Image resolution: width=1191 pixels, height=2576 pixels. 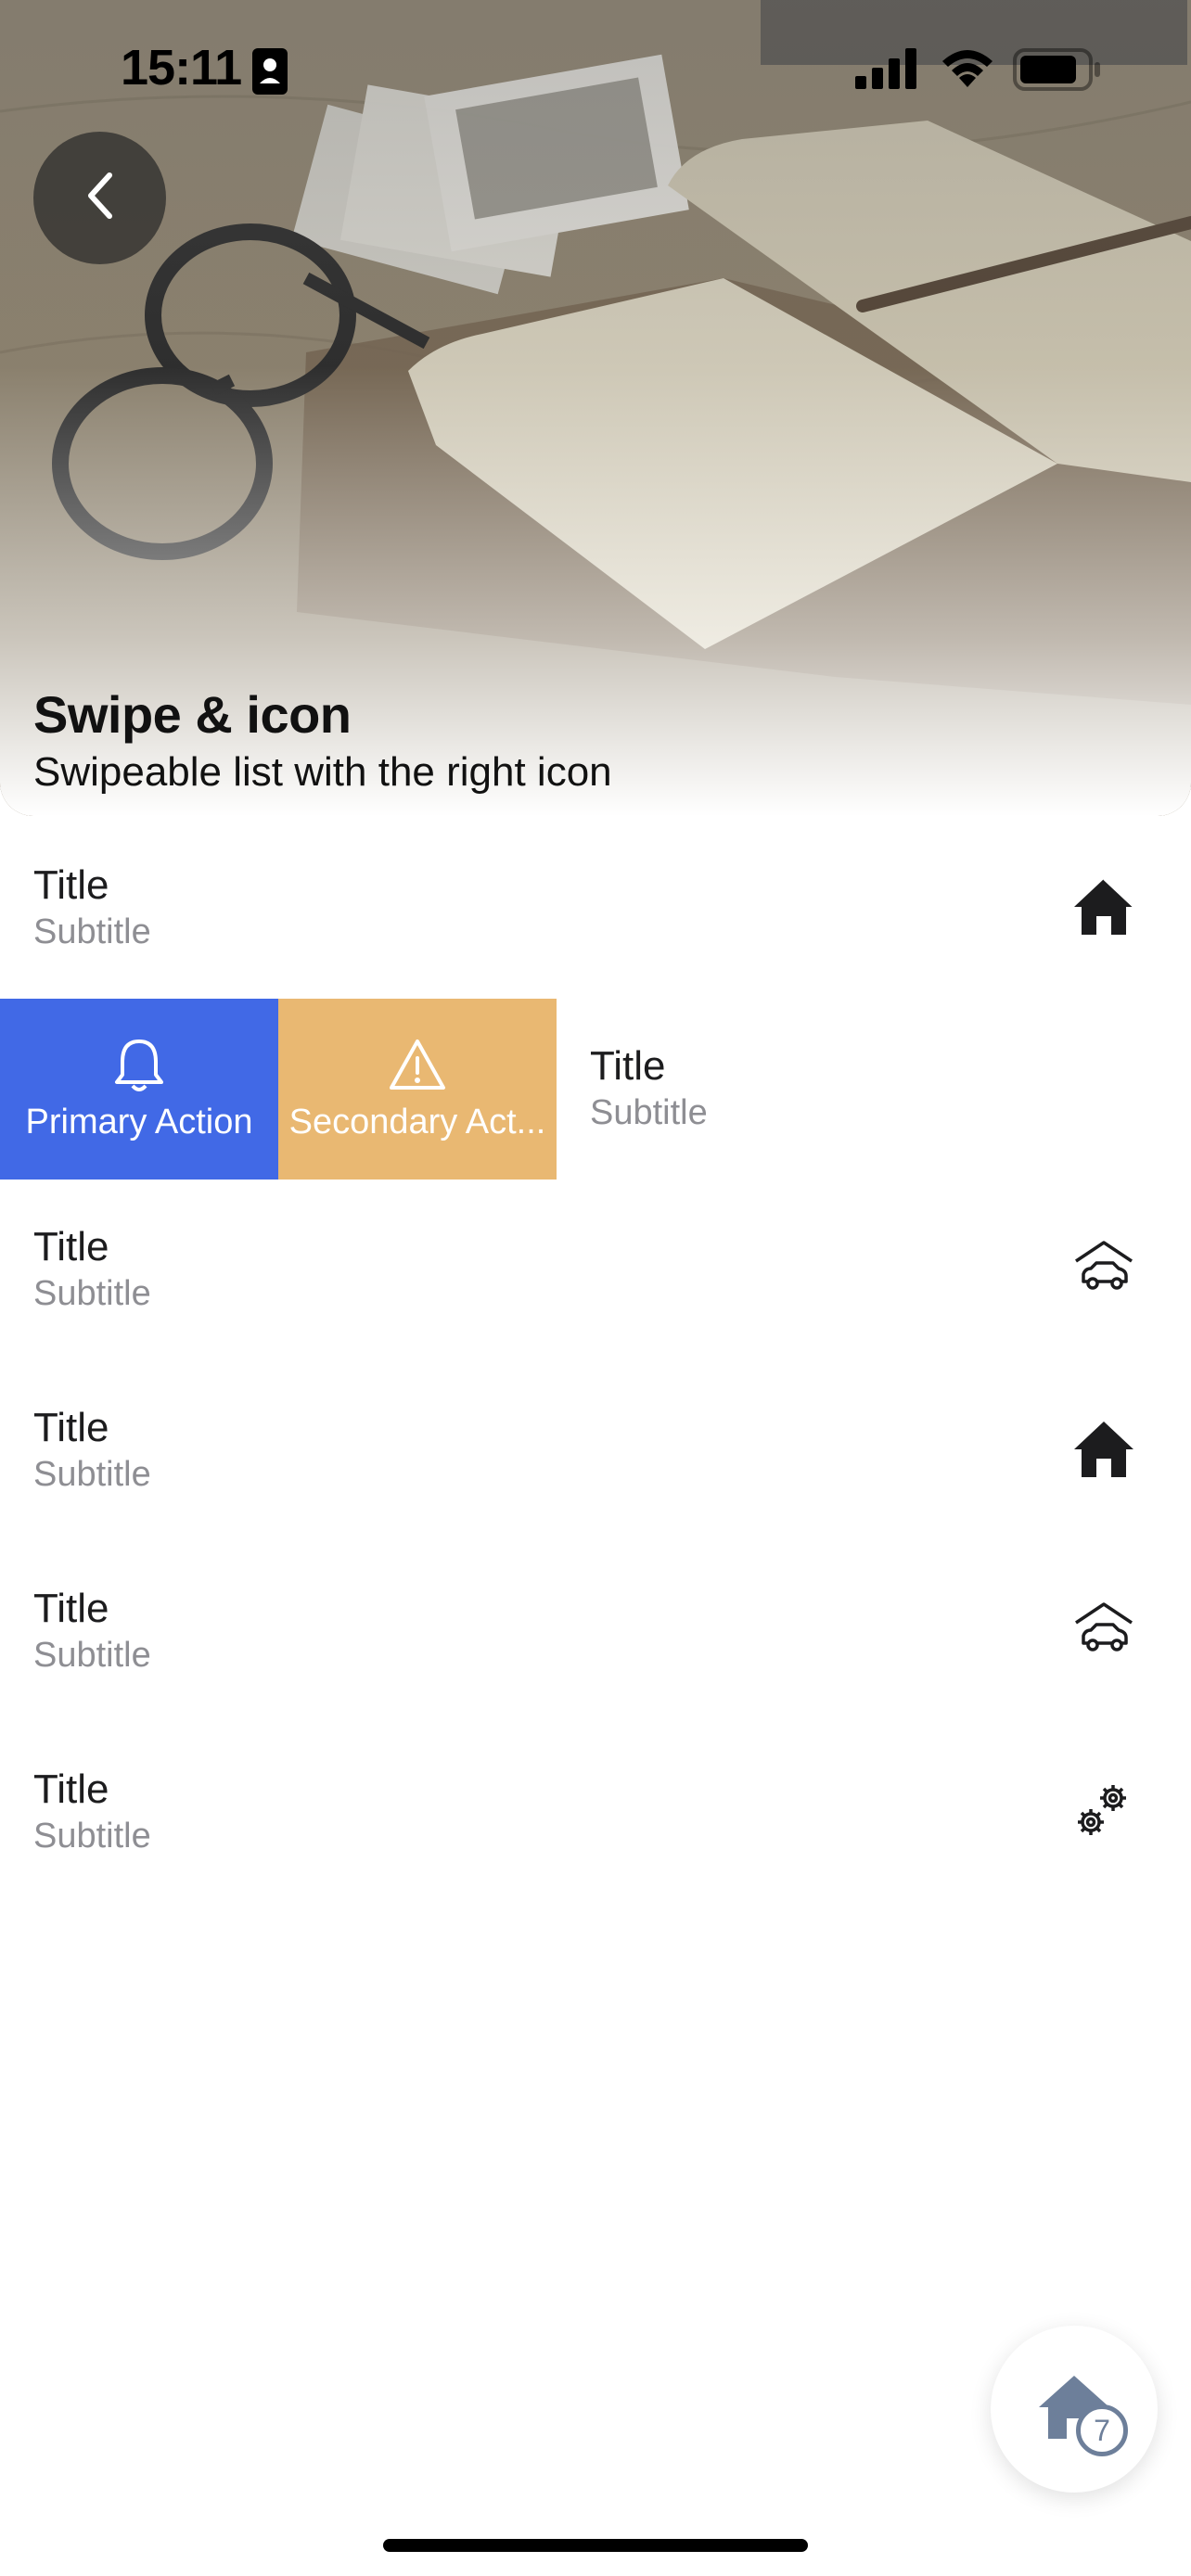 What do you see at coordinates (270, 74) in the screenshot?
I see `contact-card-icon` at bounding box center [270, 74].